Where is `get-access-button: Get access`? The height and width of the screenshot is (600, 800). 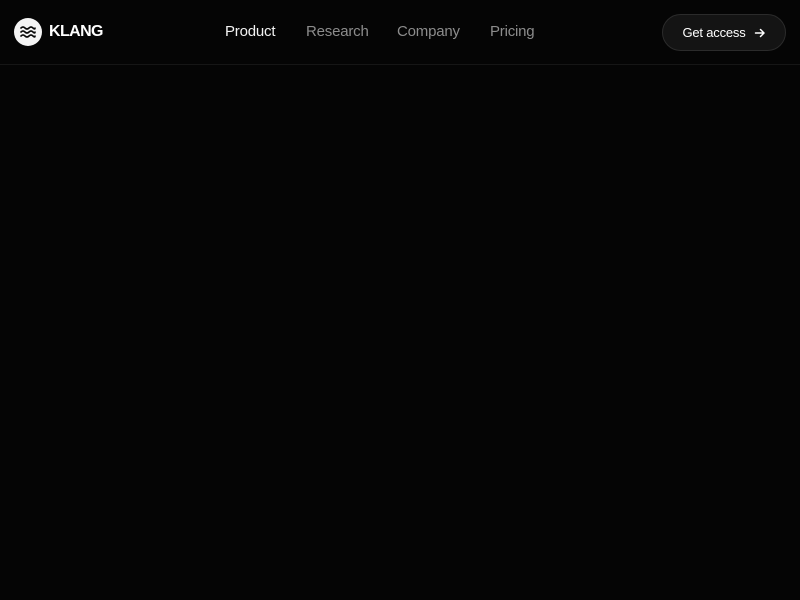 get-access-button: Get access is located at coordinates (724, 32).